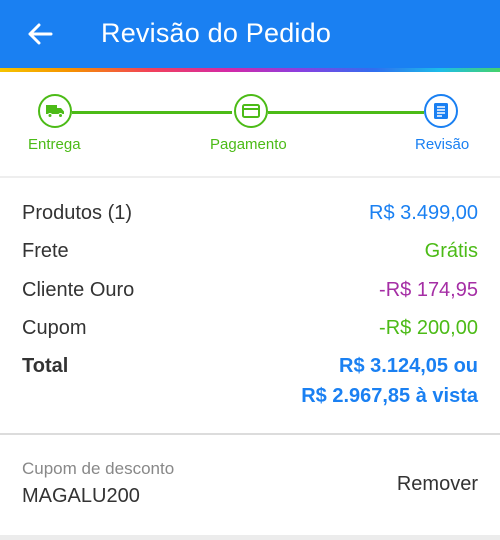 This screenshot has width=500, height=540. I want to click on back-button, so click(40, 34).